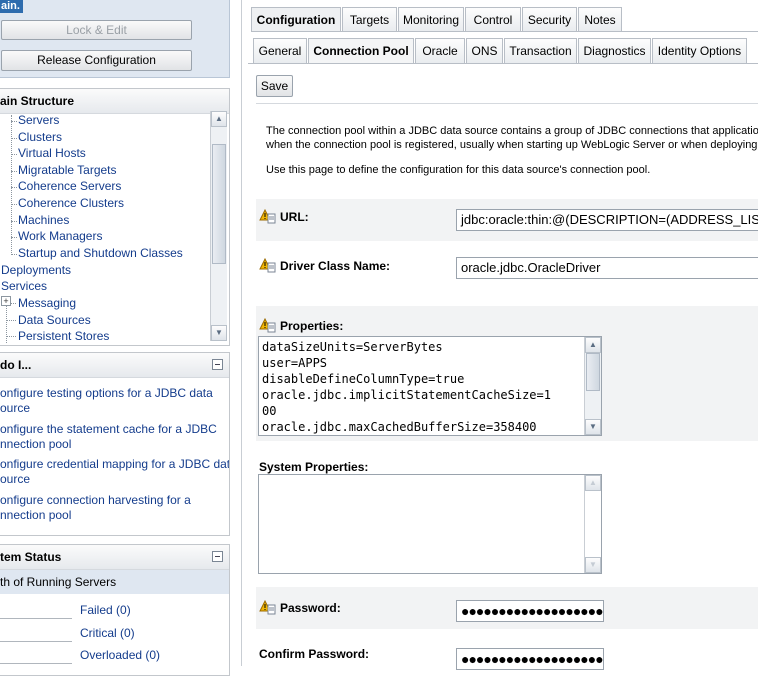 Image resolution: width=758 pixels, height=676 pixels. What do you see at coordinates (440, 50) in the screenshot?
I see `subtab-oracle: Oracle` at bounding box center [440, 50].